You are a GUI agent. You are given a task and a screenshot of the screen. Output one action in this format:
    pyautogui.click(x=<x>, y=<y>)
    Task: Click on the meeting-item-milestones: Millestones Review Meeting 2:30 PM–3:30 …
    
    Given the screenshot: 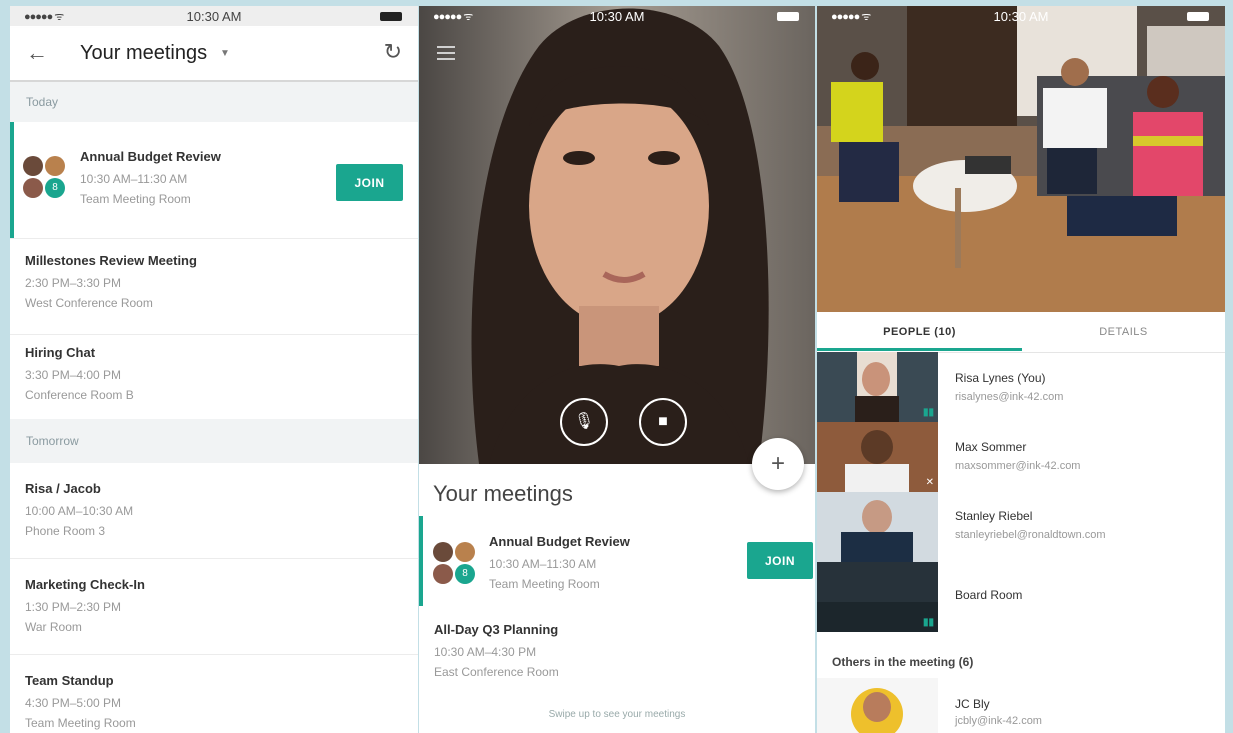 What is the action you would take?
    pyautogui.click(x=214, y=287)
    